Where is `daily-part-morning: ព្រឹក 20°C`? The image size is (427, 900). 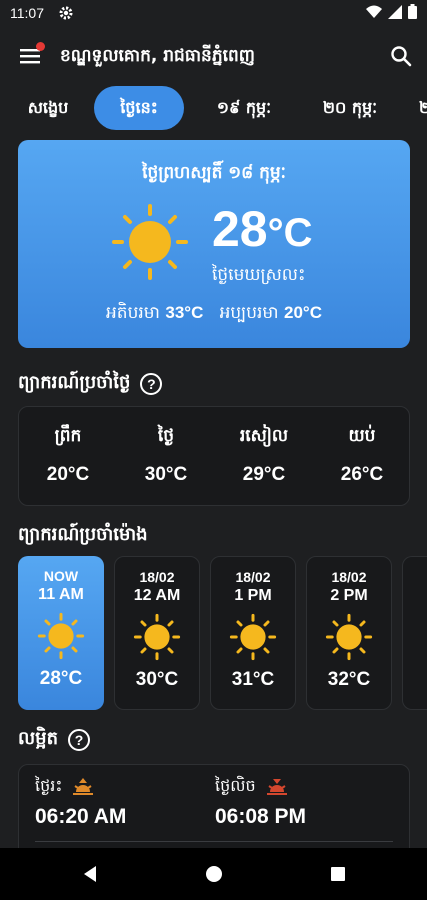 daily-part-morning: ព្រឹក 20°C is located at coordinates (68, 455).